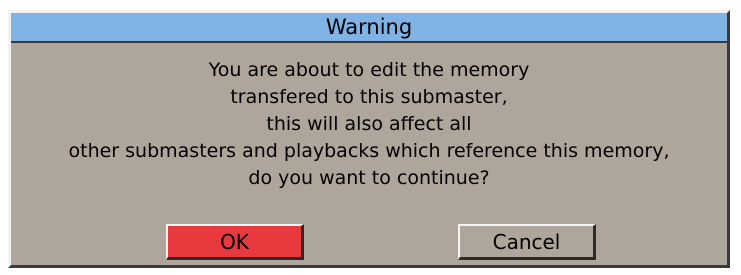 This screenshot has width=741, height=275. I want to click on dialog-title: Warning, so click(369, 27).